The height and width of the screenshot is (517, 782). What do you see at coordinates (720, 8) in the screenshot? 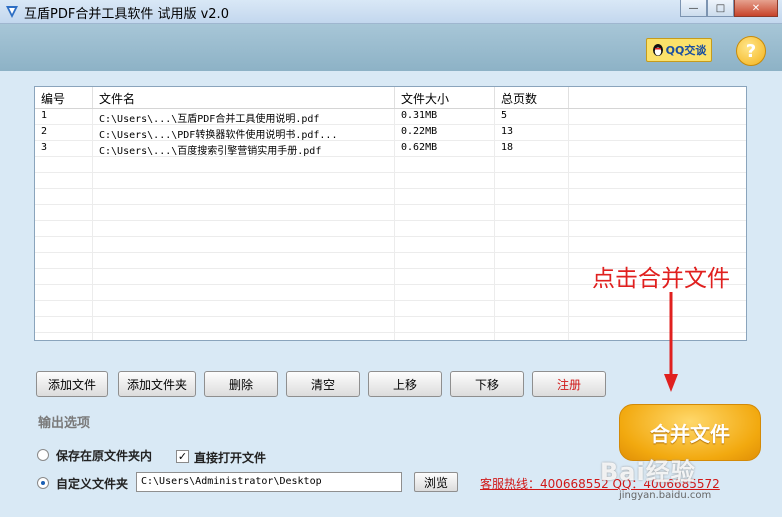
I see `maximize-button: □` at bounding box center [720, 8].